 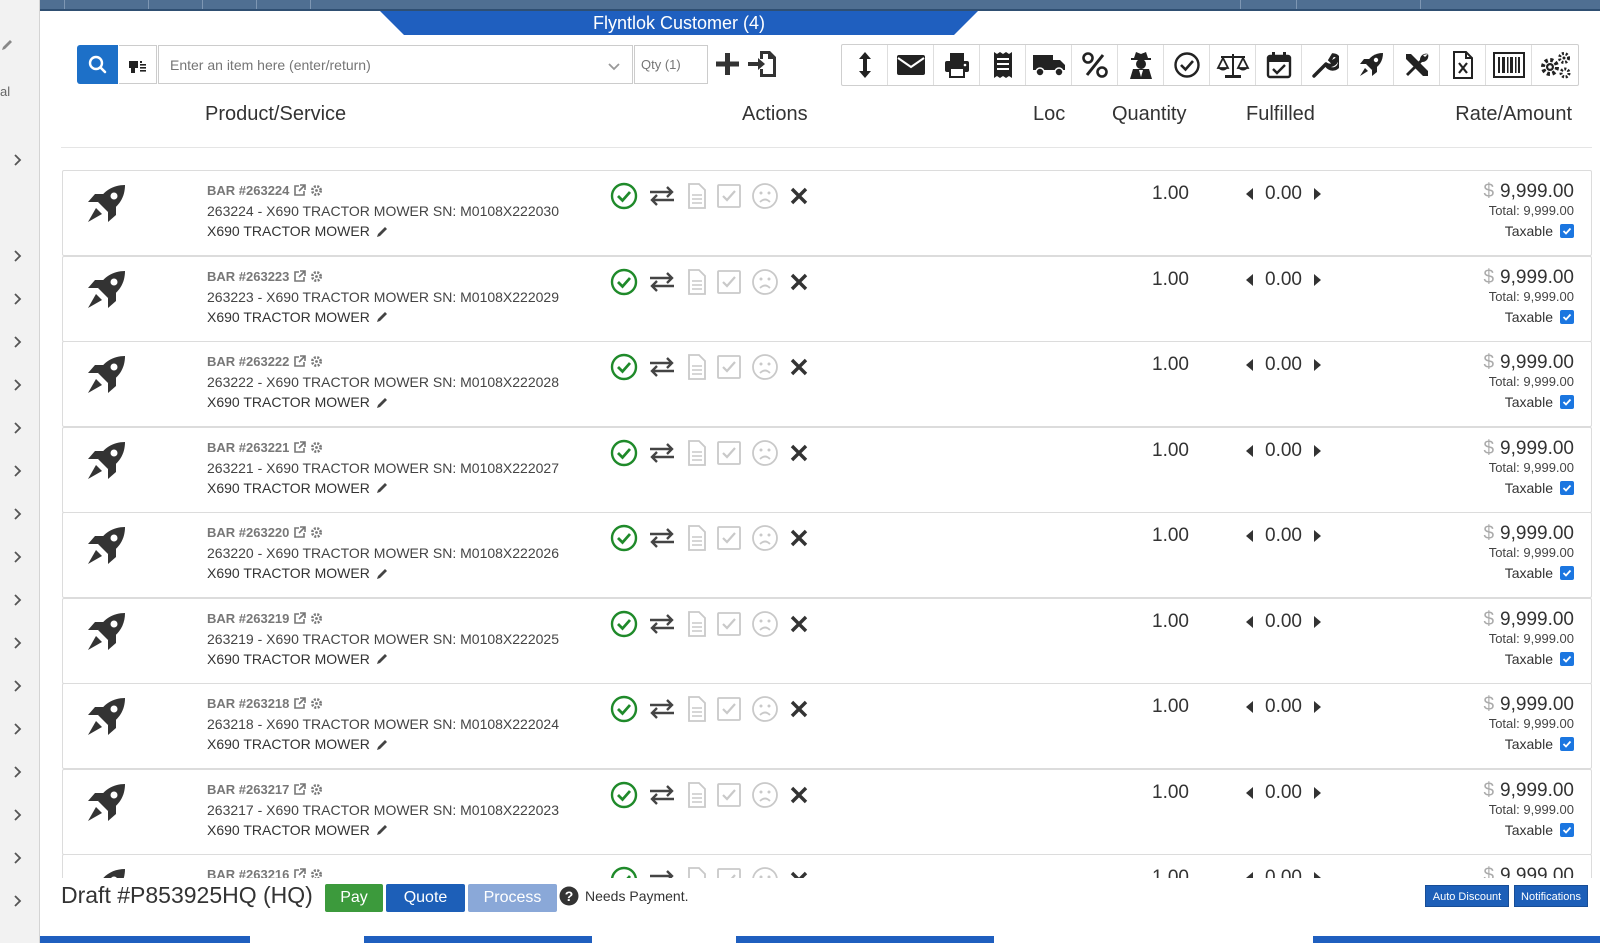 I want to click on bottom-tab-details, so click(x=478, y=939).